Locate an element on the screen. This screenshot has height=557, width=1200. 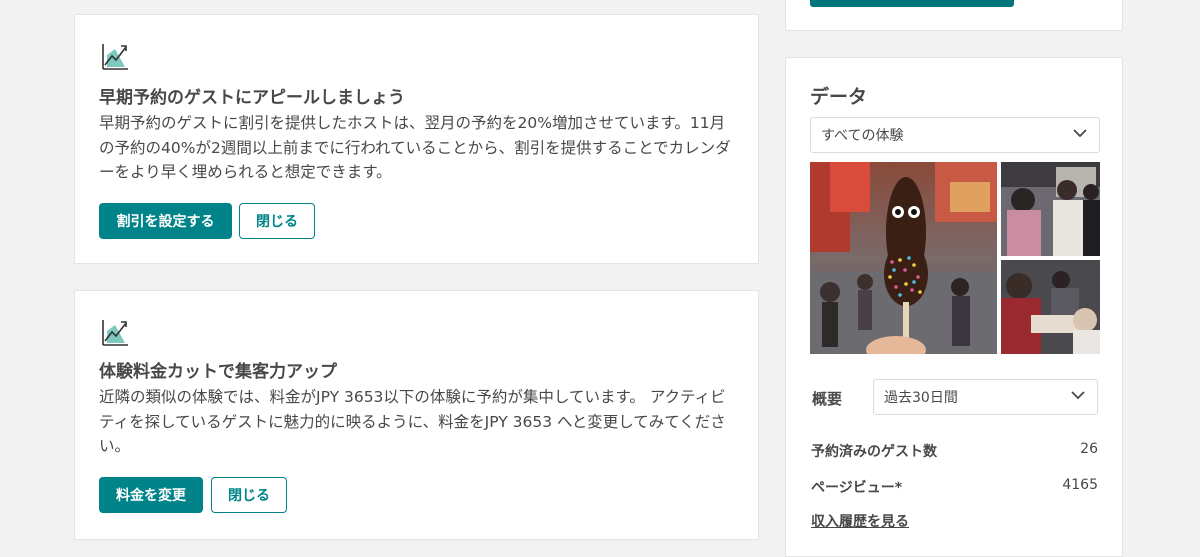
experience-photo-main is located at coordinates (903, 258).